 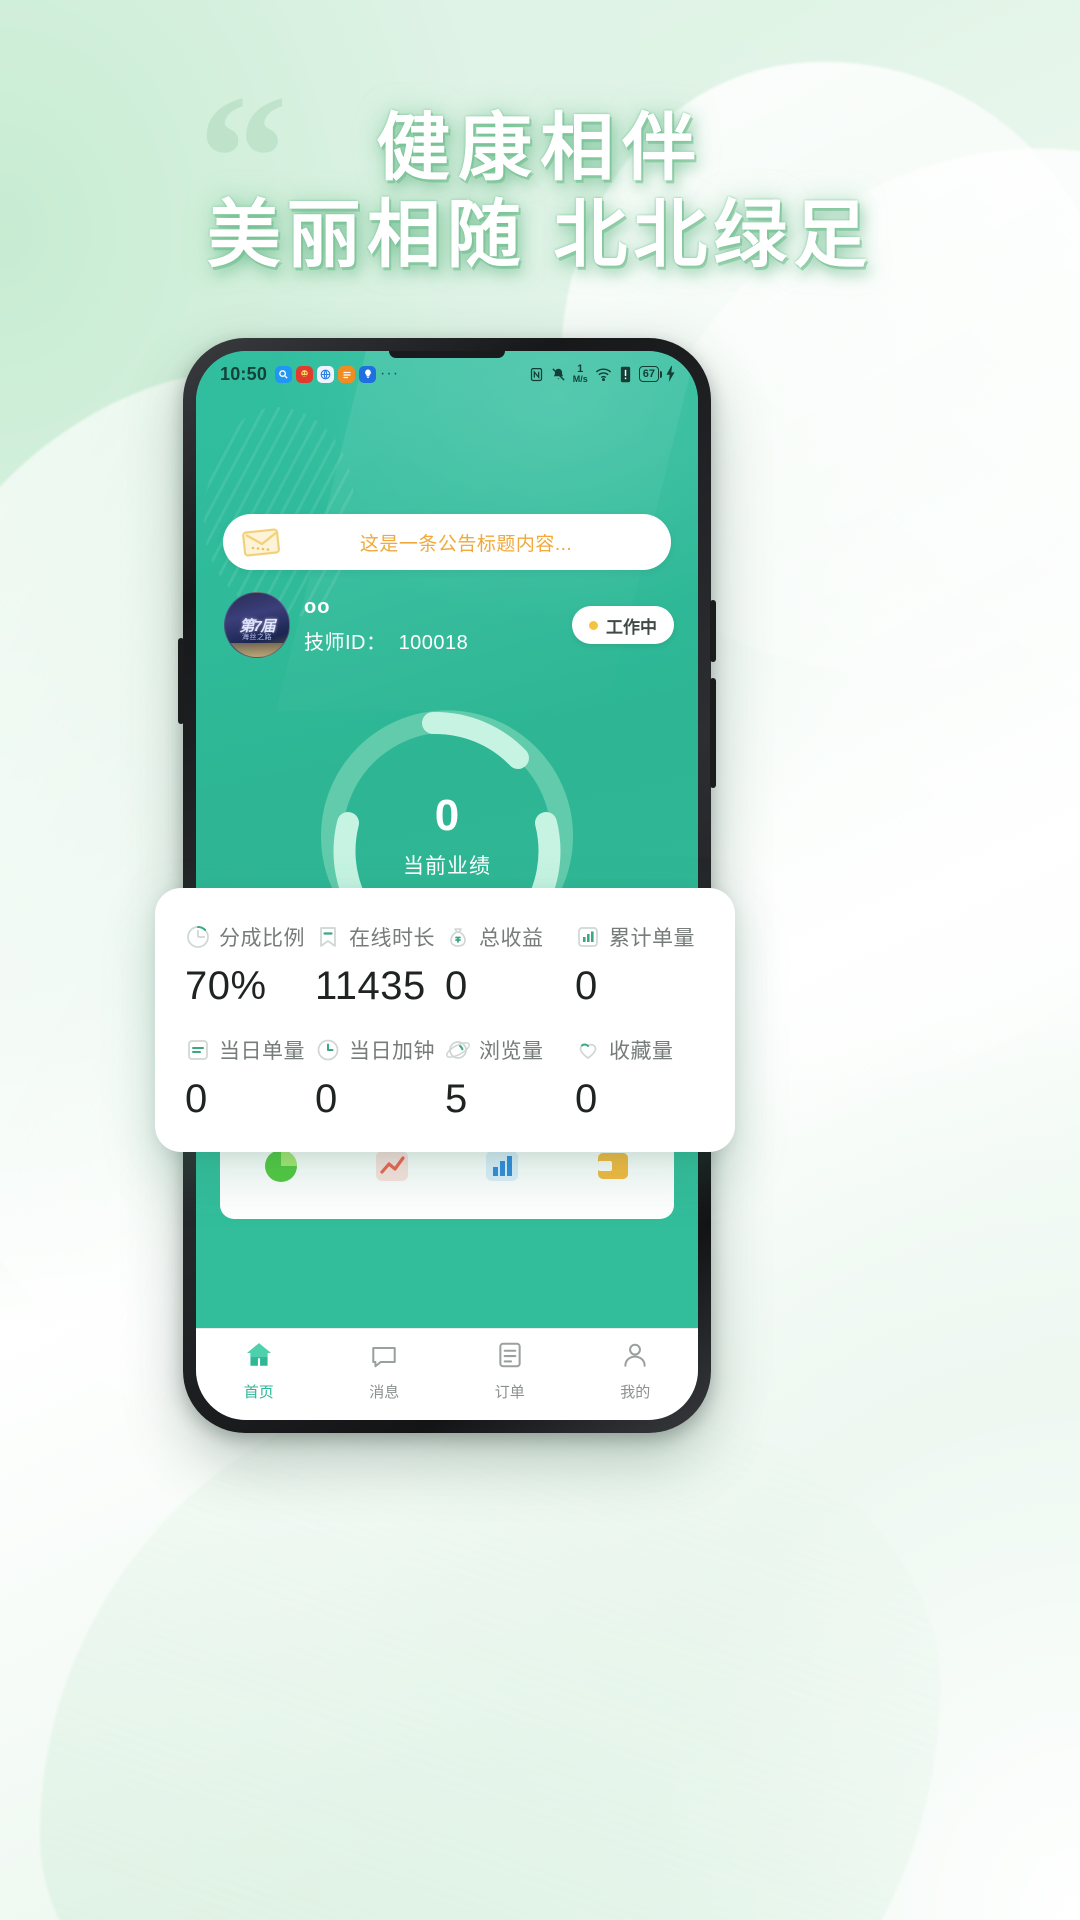 I want to click on pie-chart-icon, so click(x=198, y=937).